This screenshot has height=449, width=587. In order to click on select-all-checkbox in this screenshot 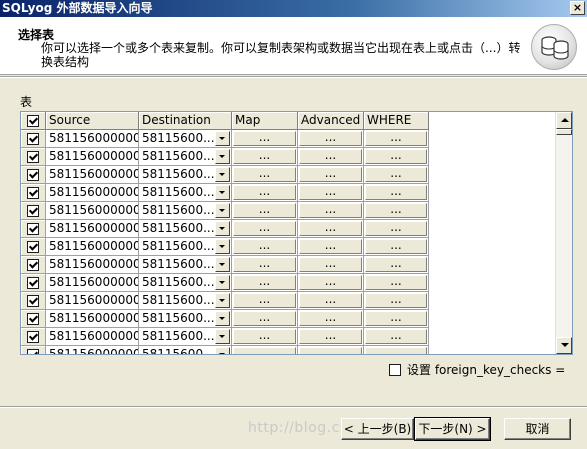, I will do `click(33, 121)`.